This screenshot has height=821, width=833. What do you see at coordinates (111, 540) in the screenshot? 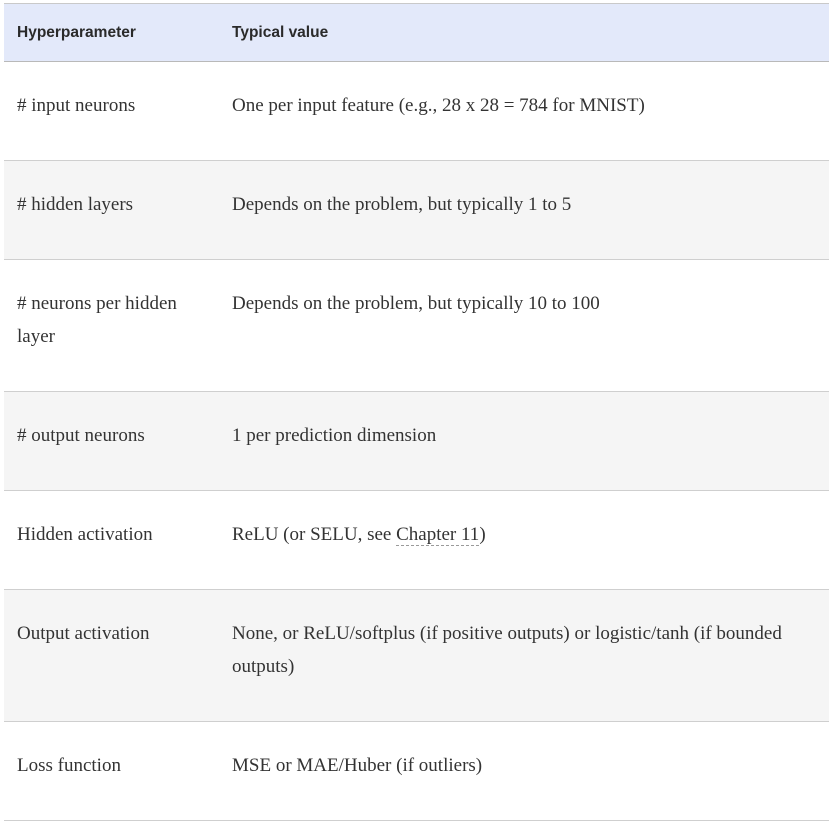
I see `param-cell: Hidden activation` at bounding box center [111, 540].